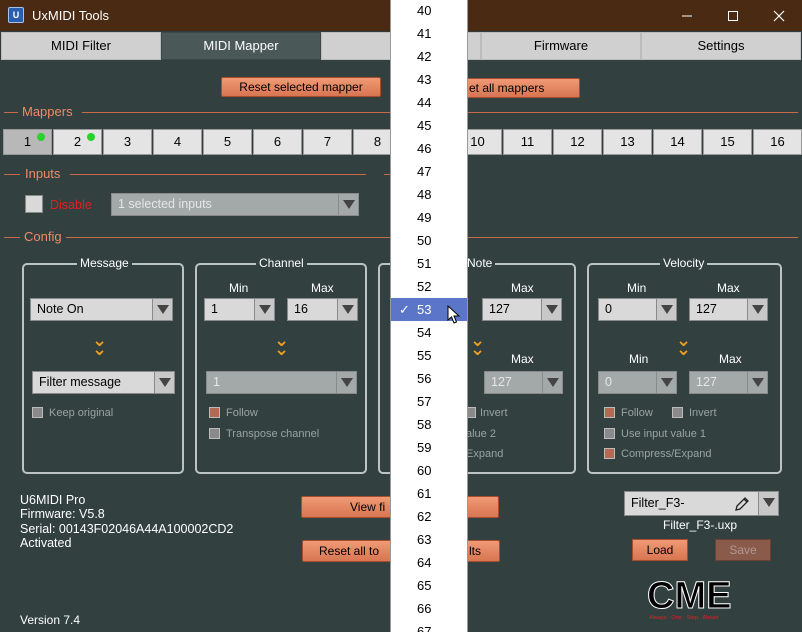 This screenshot has height=632, width=802. Describe the element at coordinates (742, 504) in the screenshot. I see `pencil-icon` at that location.